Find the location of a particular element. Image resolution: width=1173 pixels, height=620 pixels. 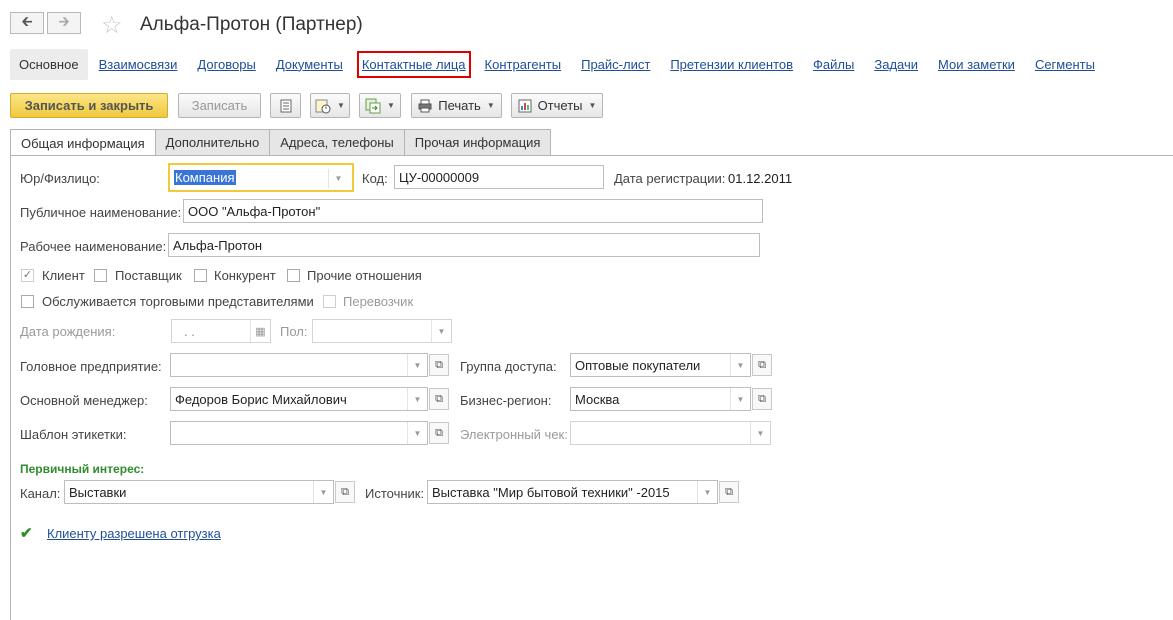

source-select: Выставка "Мир бытовой техники" -2015 ▼ is located at coordinates (572, 492).